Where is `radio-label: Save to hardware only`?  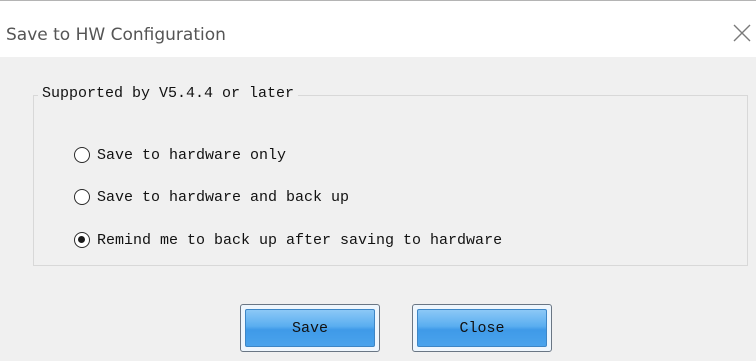 radio-label: Save to hardware only is located at coordinates (192, 155).